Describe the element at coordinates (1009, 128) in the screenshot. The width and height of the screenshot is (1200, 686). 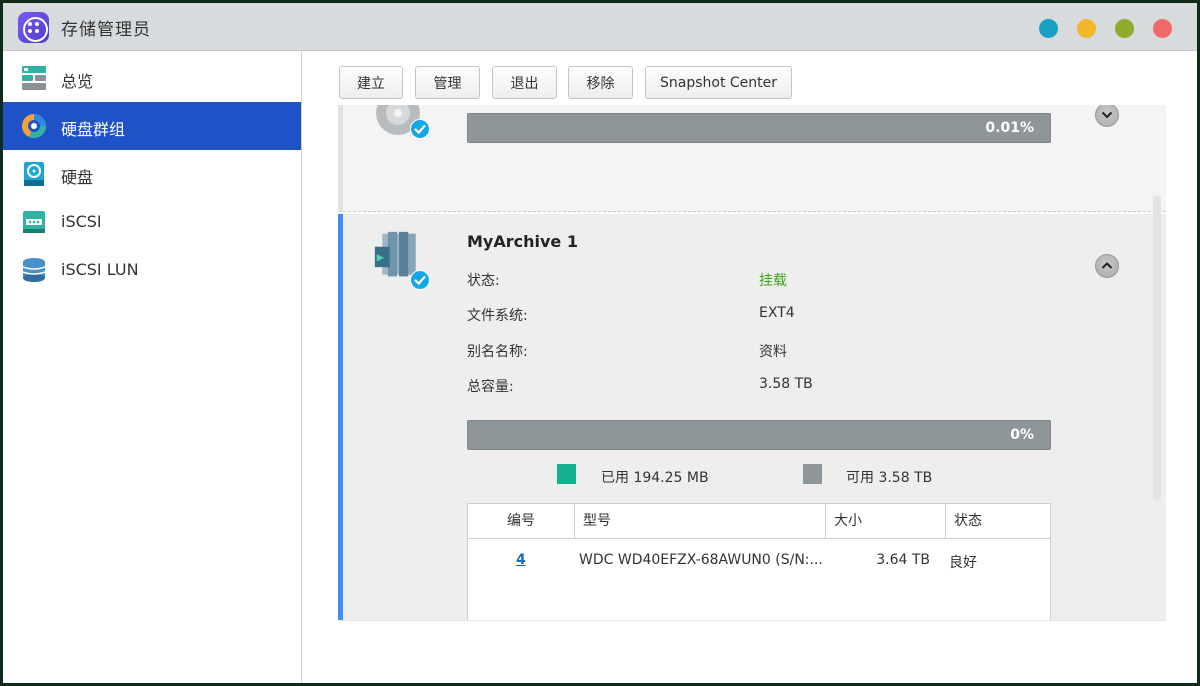
I see `usage-percent: 0.01%` at that location.